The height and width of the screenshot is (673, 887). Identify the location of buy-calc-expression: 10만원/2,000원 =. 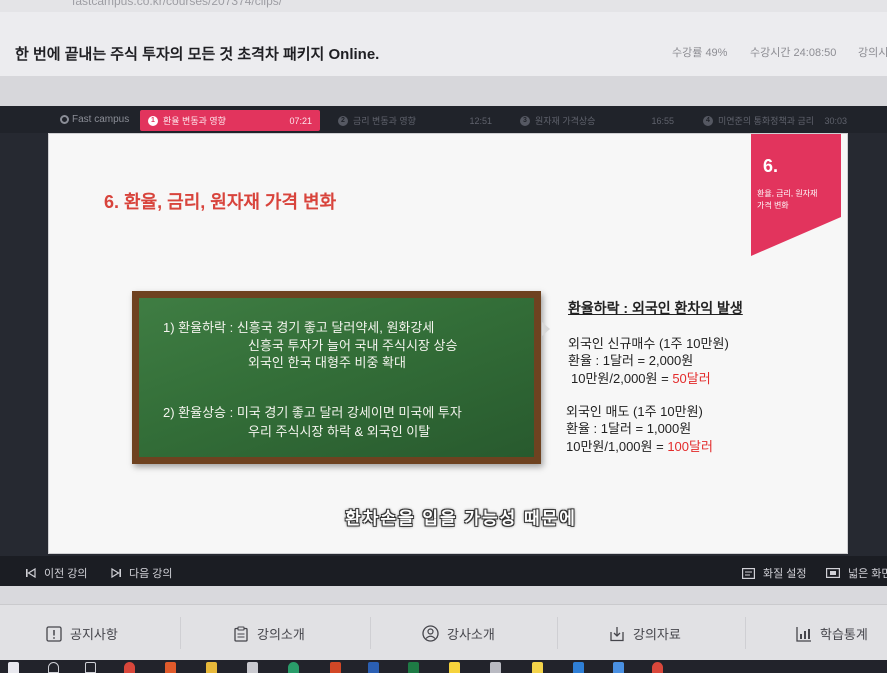
(622, 378).